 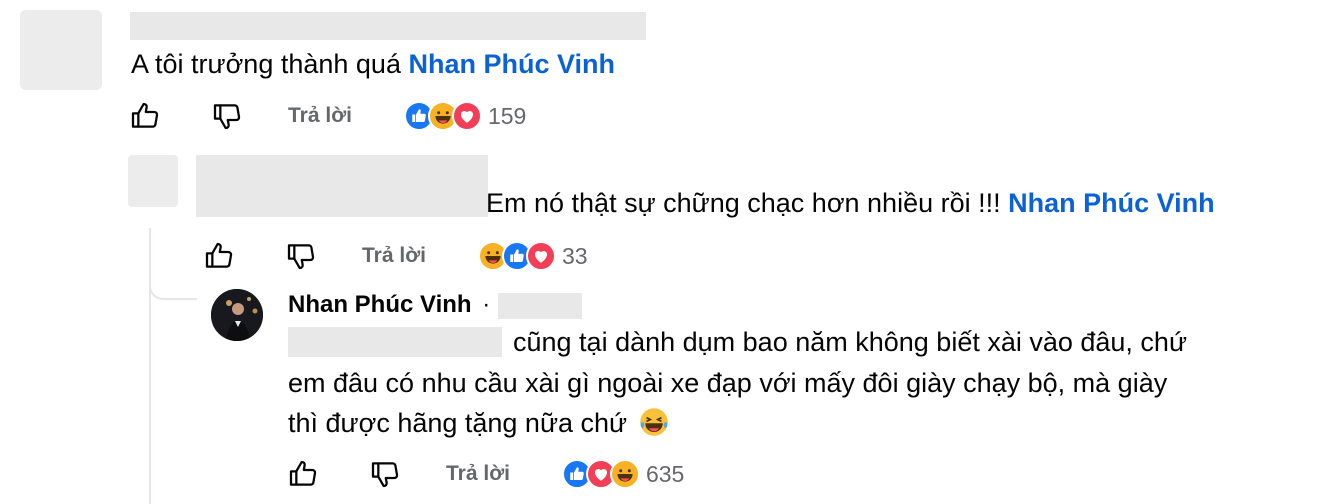 I want to click on reaction-count: 33, so click(x=575, y=256).